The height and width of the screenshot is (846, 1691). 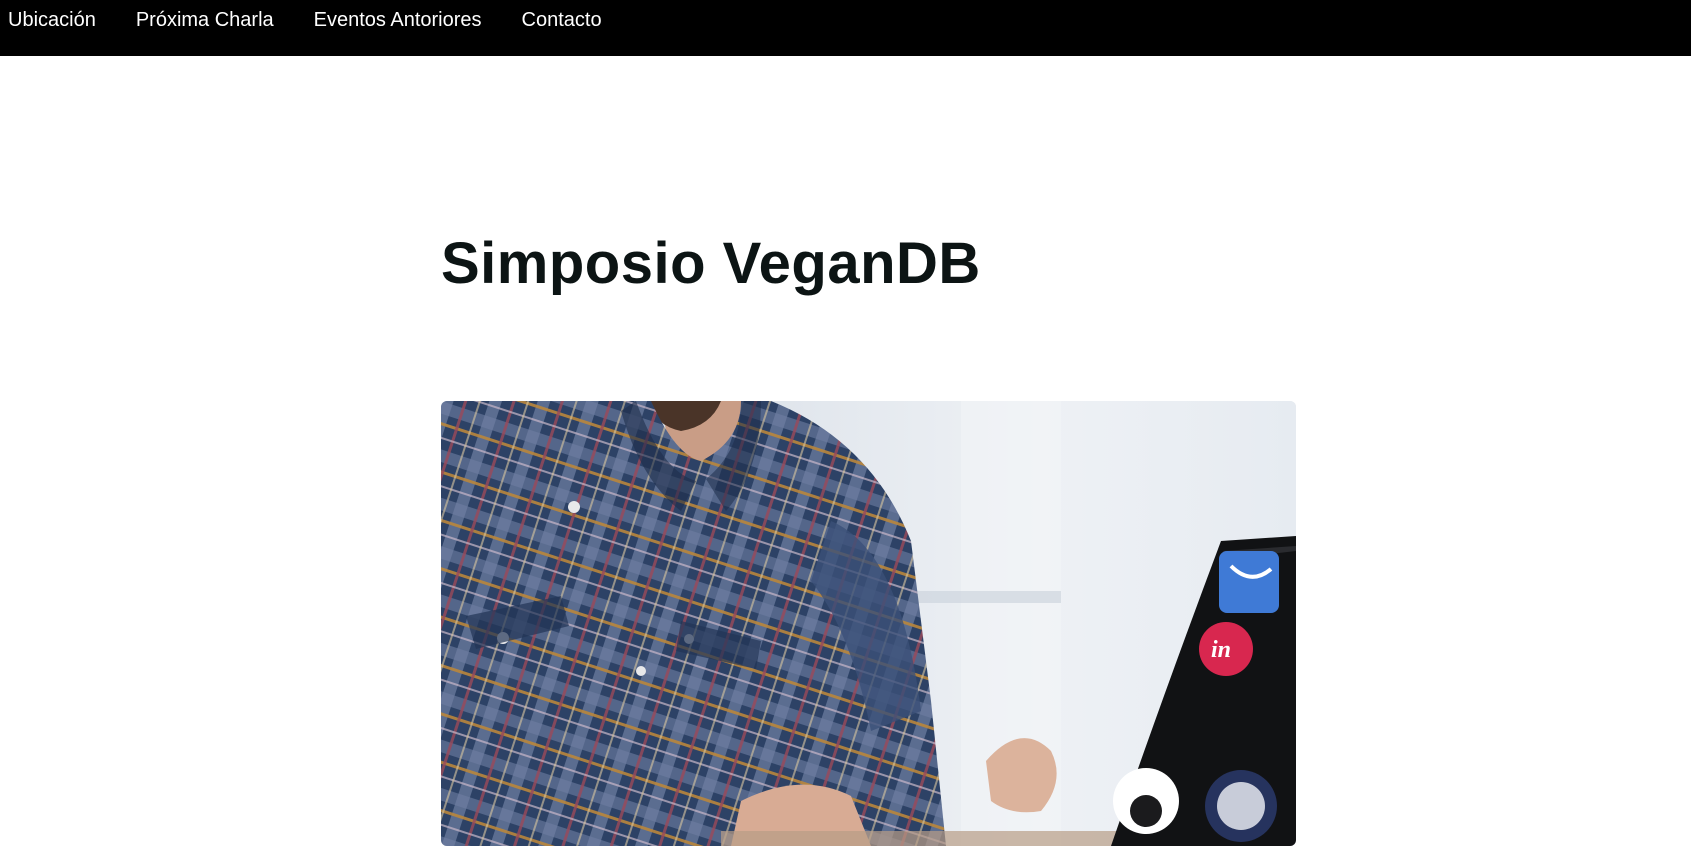 I want to click on nav-link-eventos-anteriores: Eventos Antoriores, so click(x=398, y=20).